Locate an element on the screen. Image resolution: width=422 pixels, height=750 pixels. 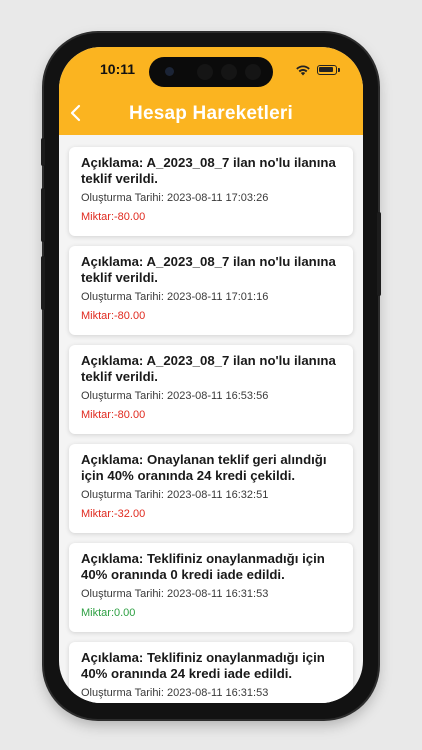
transaction-amount: Miktar:-32.00 is located at coordinates (113, 514).